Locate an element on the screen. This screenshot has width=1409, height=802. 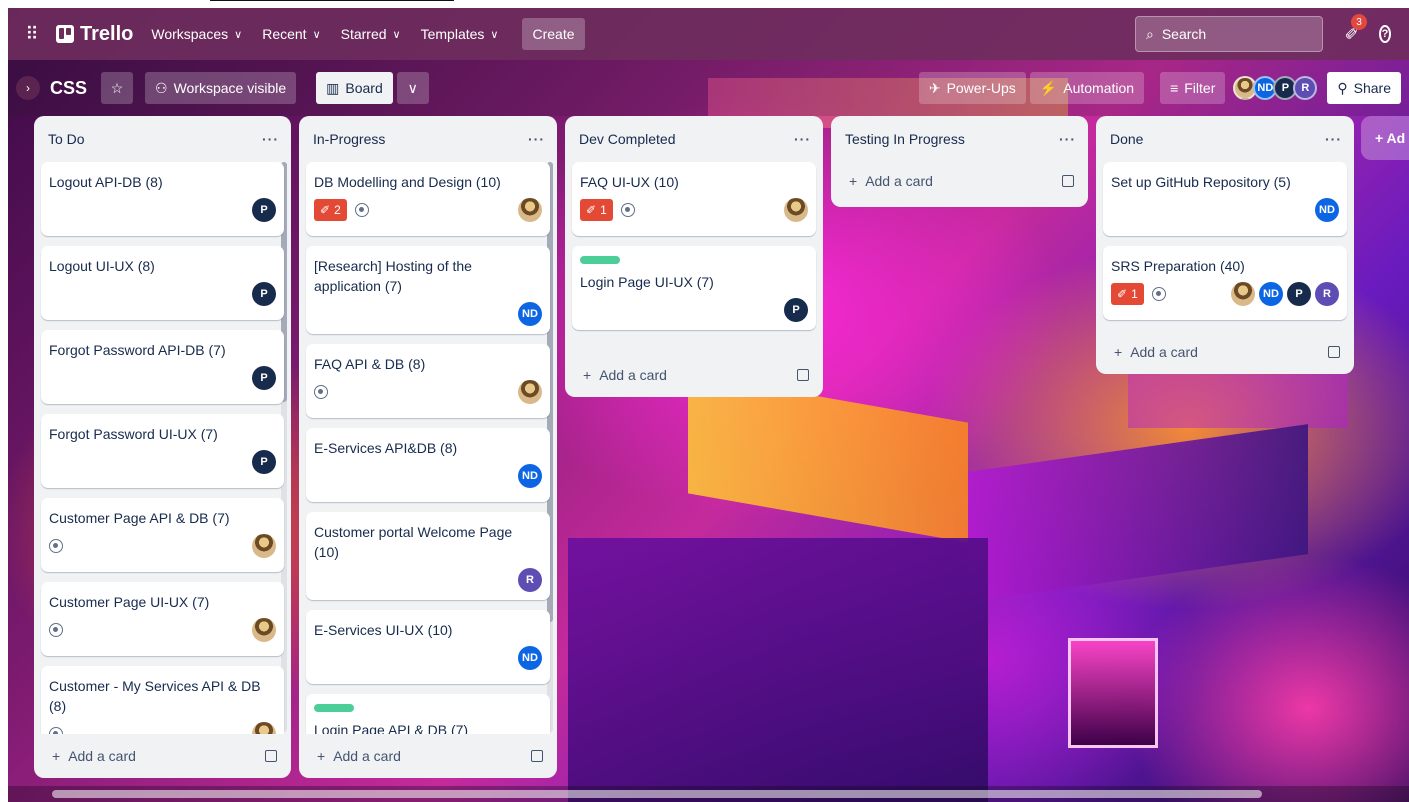
card-members: ND is located at coordinates (530, 476).